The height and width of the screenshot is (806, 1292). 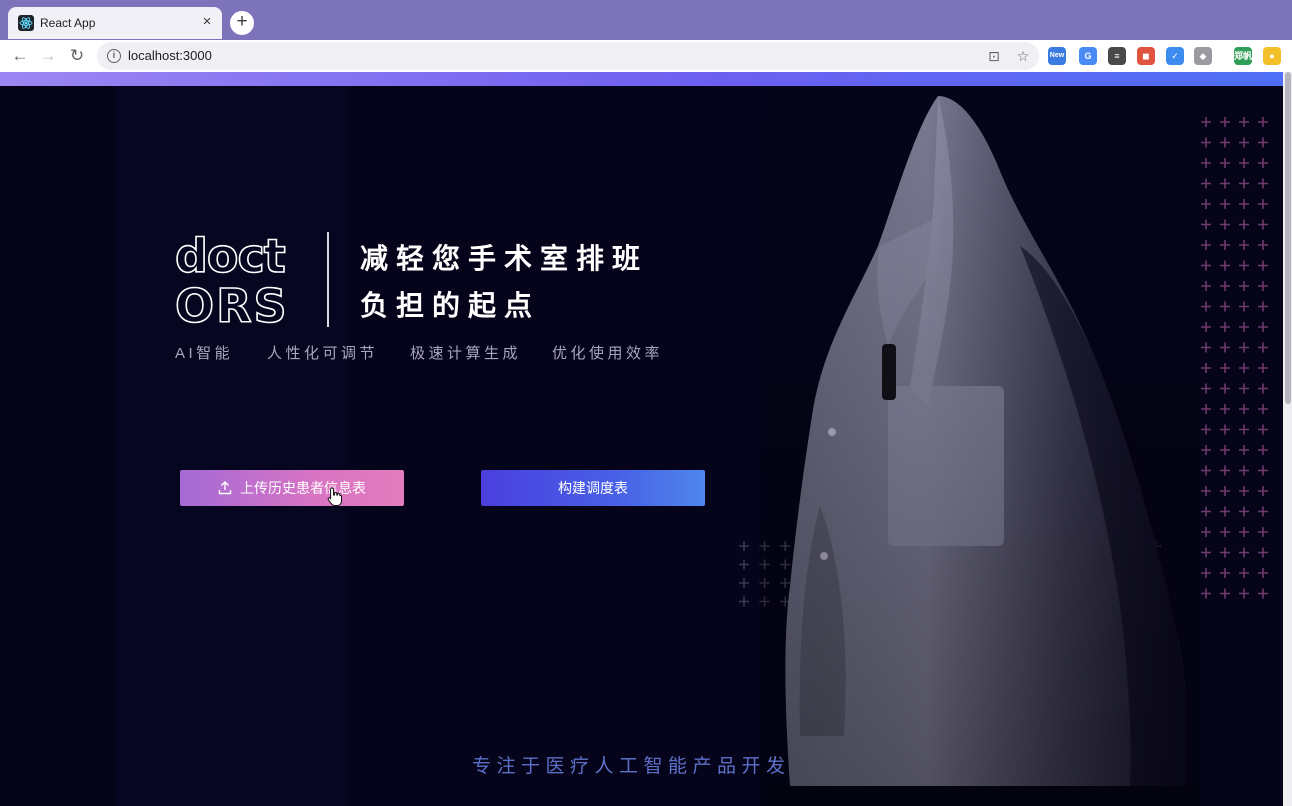 I want to click on browser-tab-bar: React App × +, so click(x=646, y=20).